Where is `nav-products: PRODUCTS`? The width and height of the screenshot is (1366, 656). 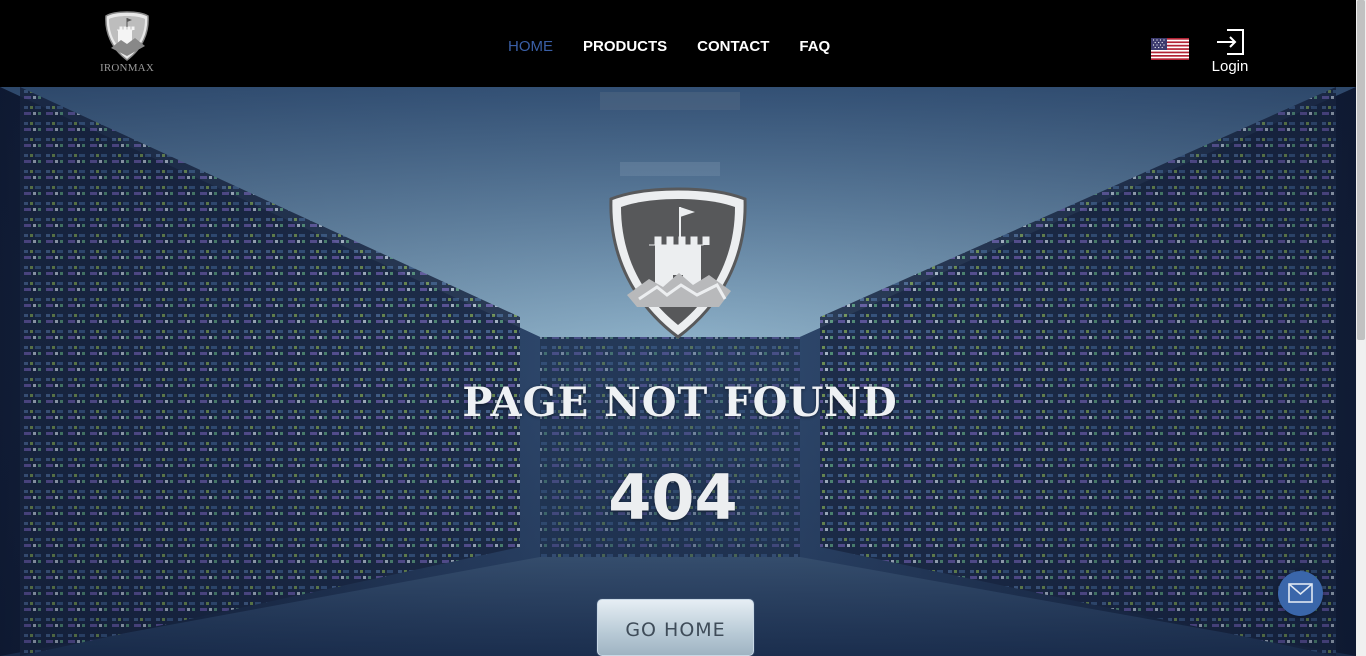 nav-products: PRODUCTS is located at coordinates (625, 47).